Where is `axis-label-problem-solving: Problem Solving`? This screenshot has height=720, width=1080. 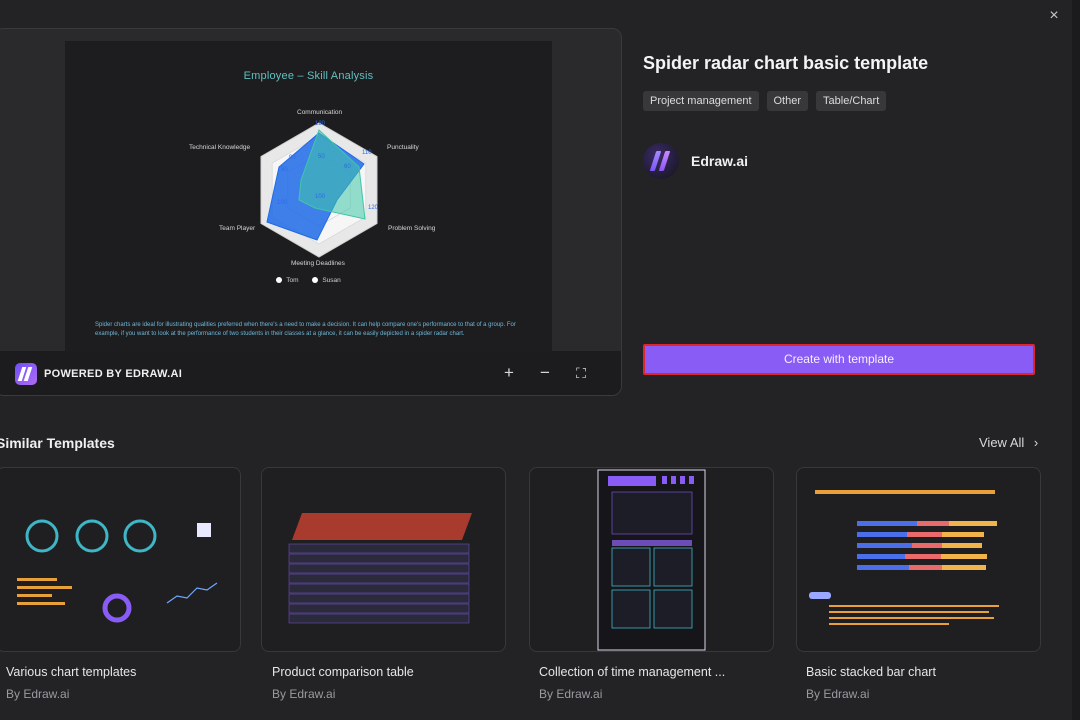 axis-label-problem-solving: Problem Solving is located at coordinates (412, 228).